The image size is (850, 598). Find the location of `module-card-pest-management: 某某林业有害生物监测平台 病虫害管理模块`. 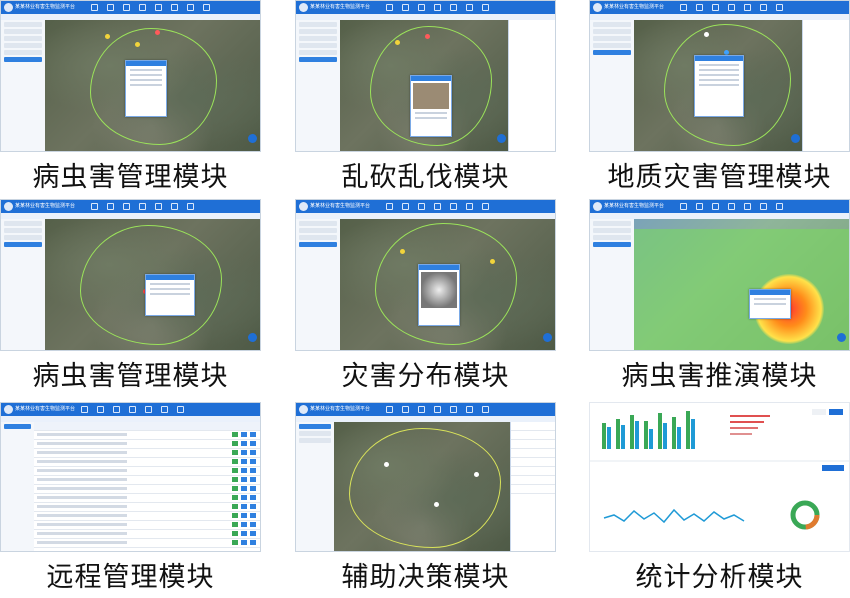

module-card-pest-management: 某某林业有害生物监测平台 病虫害管理模块 is located at coordinates (130, 96).